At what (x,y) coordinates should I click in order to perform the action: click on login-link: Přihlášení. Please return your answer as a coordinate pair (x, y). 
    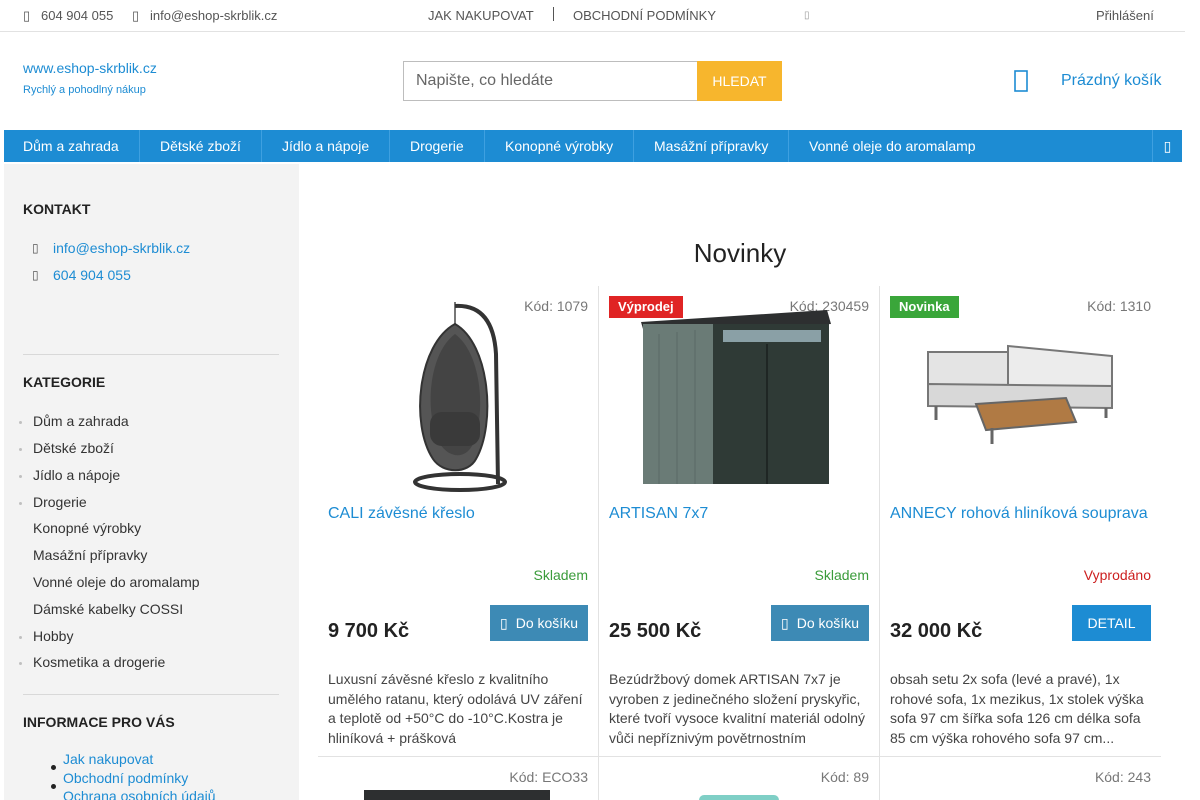
    Looking at the image, I should click on (1125, 15).